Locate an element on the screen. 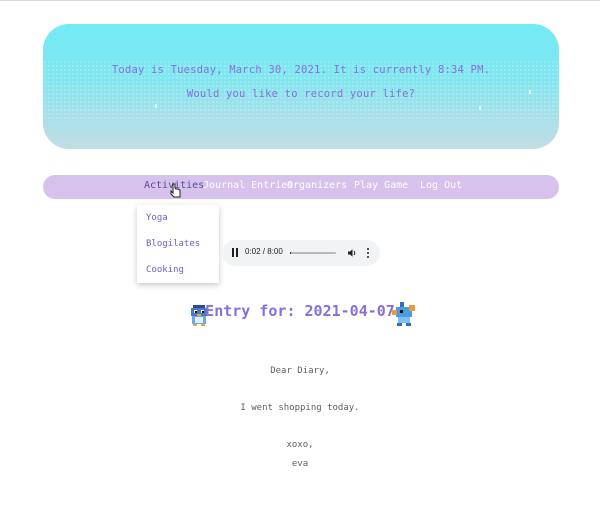 Image resolution: width=600 pixels, height=508 pixels. dropdown-item-cooking: Cooking is located at coordinates (165, 270).